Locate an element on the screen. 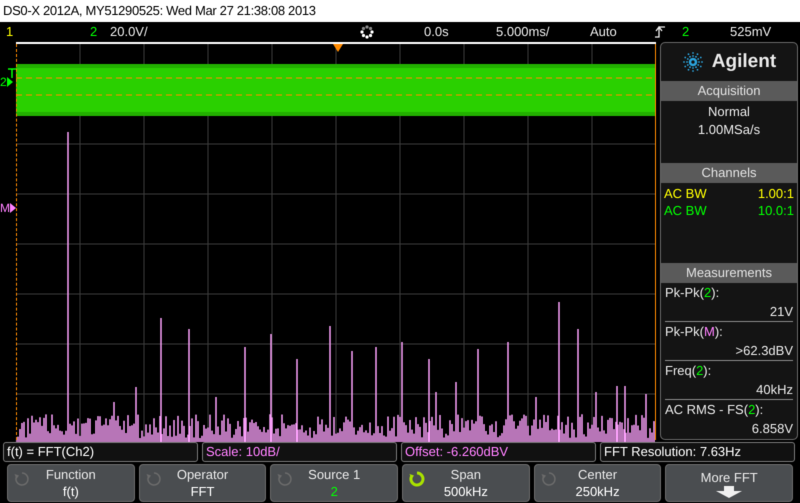  section-header: Measurements is located at coordinates (729, 273).